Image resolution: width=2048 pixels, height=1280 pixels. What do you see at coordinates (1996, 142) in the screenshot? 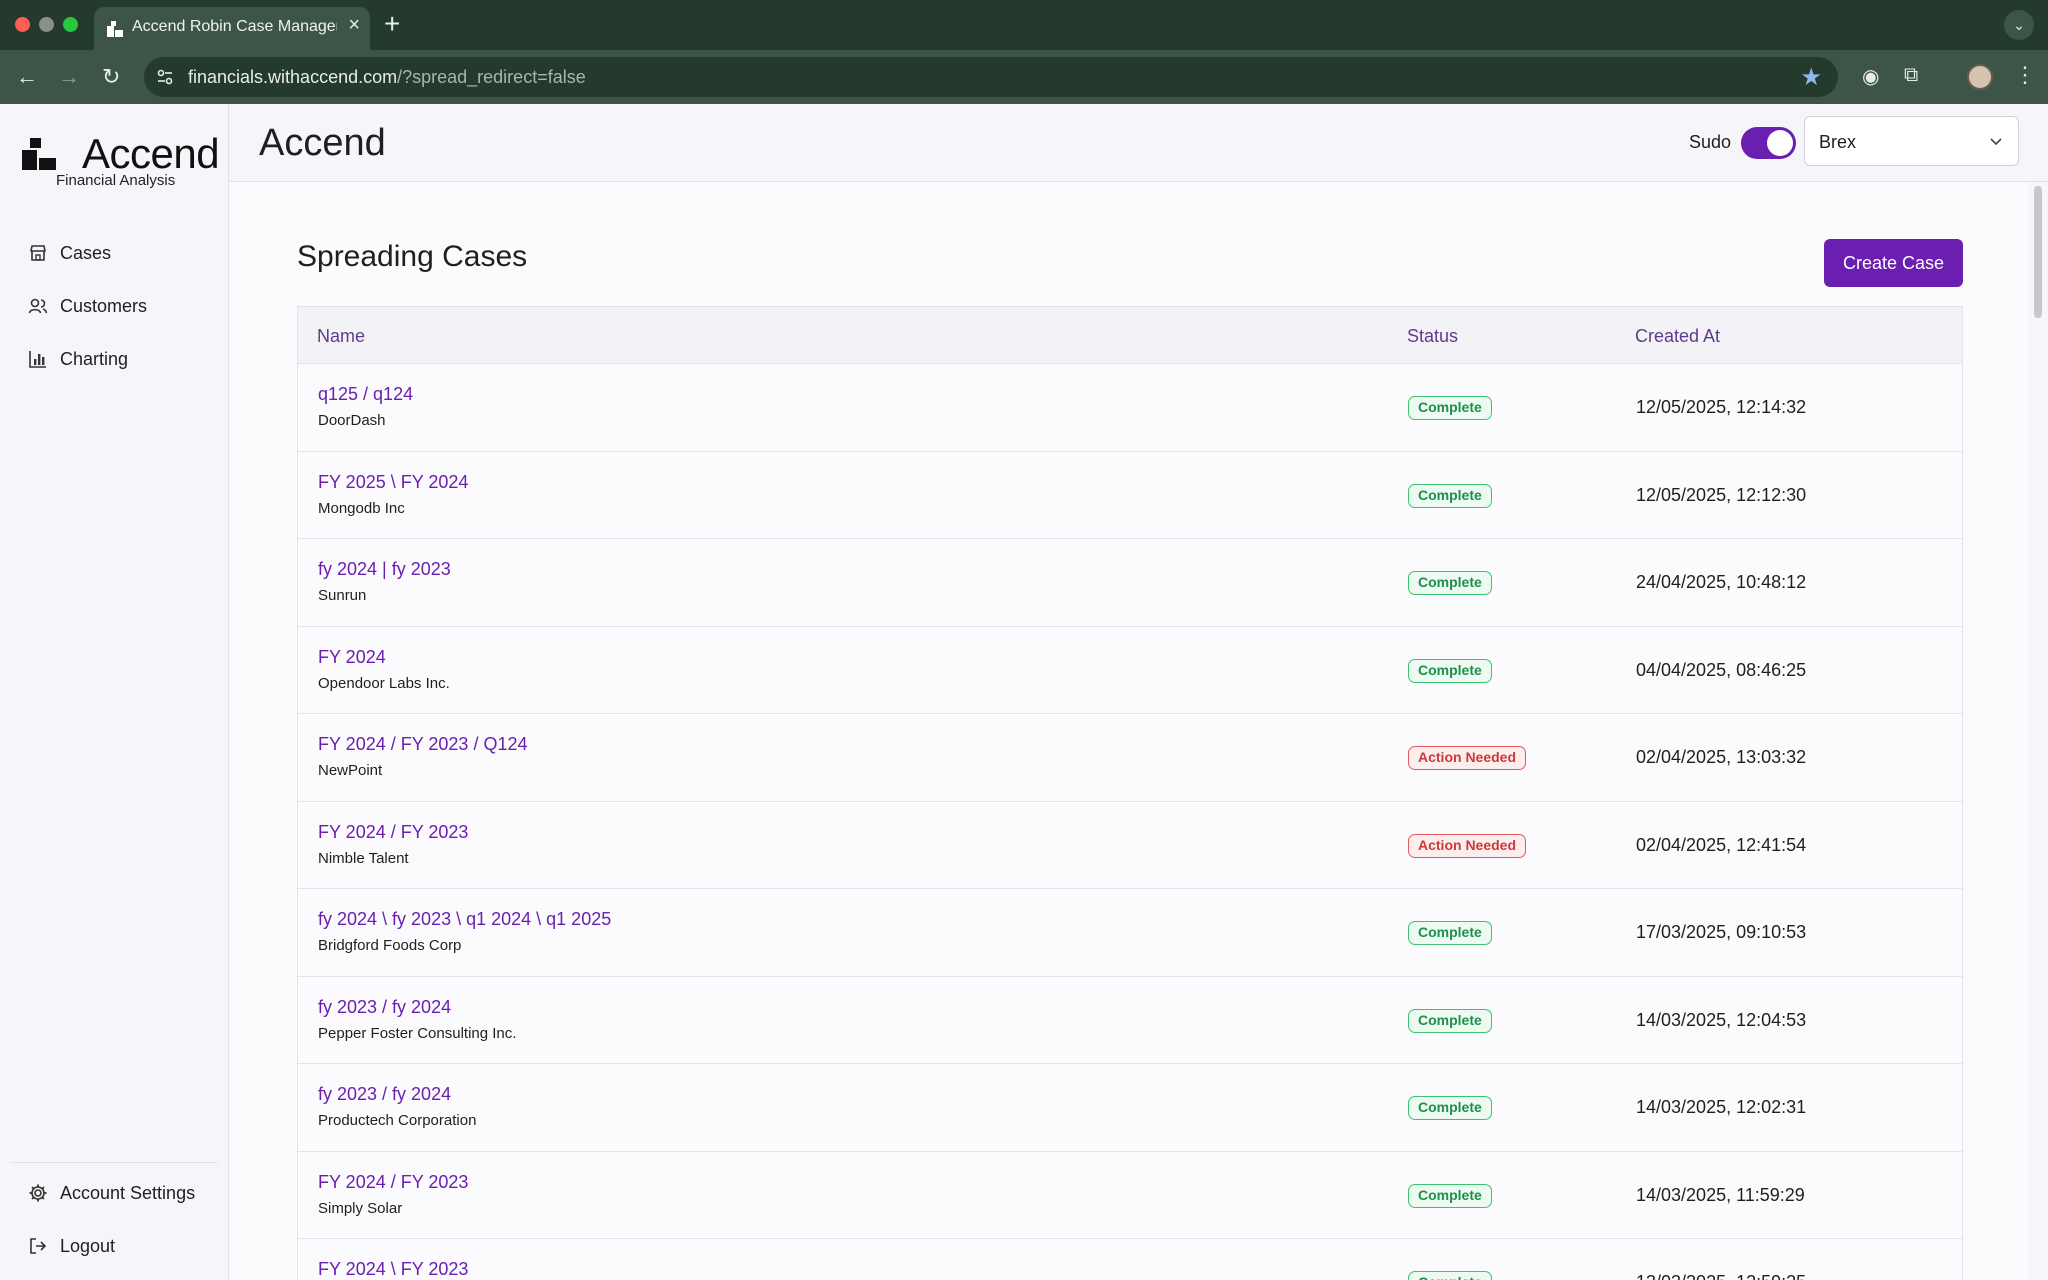
I see `chevron-down-icon` at bounding box center [1996, 142].